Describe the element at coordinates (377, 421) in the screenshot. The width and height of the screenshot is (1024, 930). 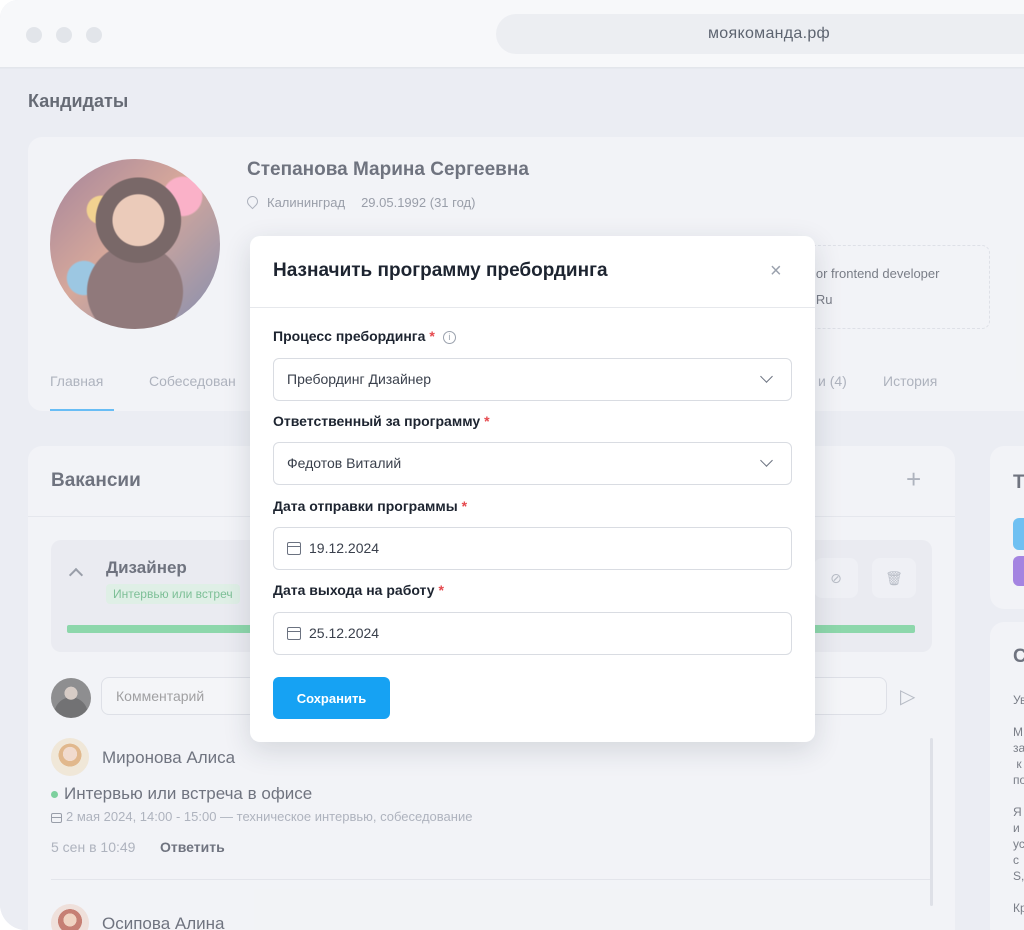
I see `label-text: Ответственный за программу` at that location.